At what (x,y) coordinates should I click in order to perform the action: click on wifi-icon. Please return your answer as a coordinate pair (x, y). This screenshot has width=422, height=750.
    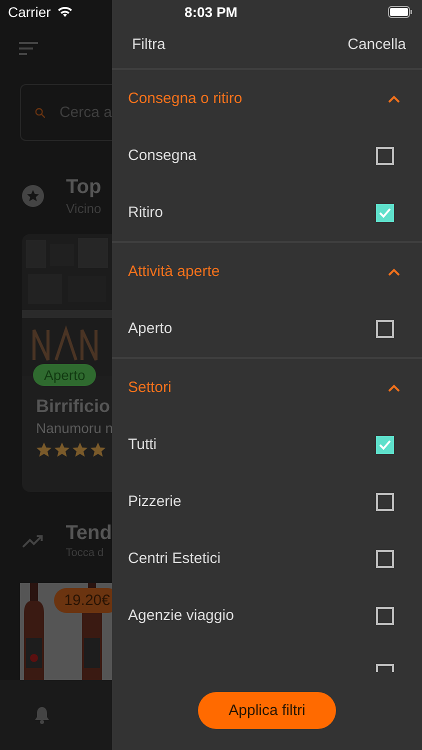
    Looking at the image, I should click on (64, 12).